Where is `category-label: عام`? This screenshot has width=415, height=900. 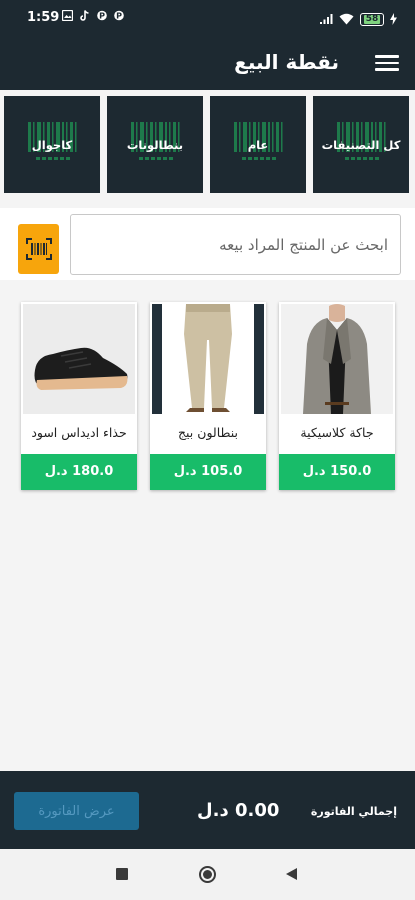 category-label: عام is located at coordinates (258, 145).